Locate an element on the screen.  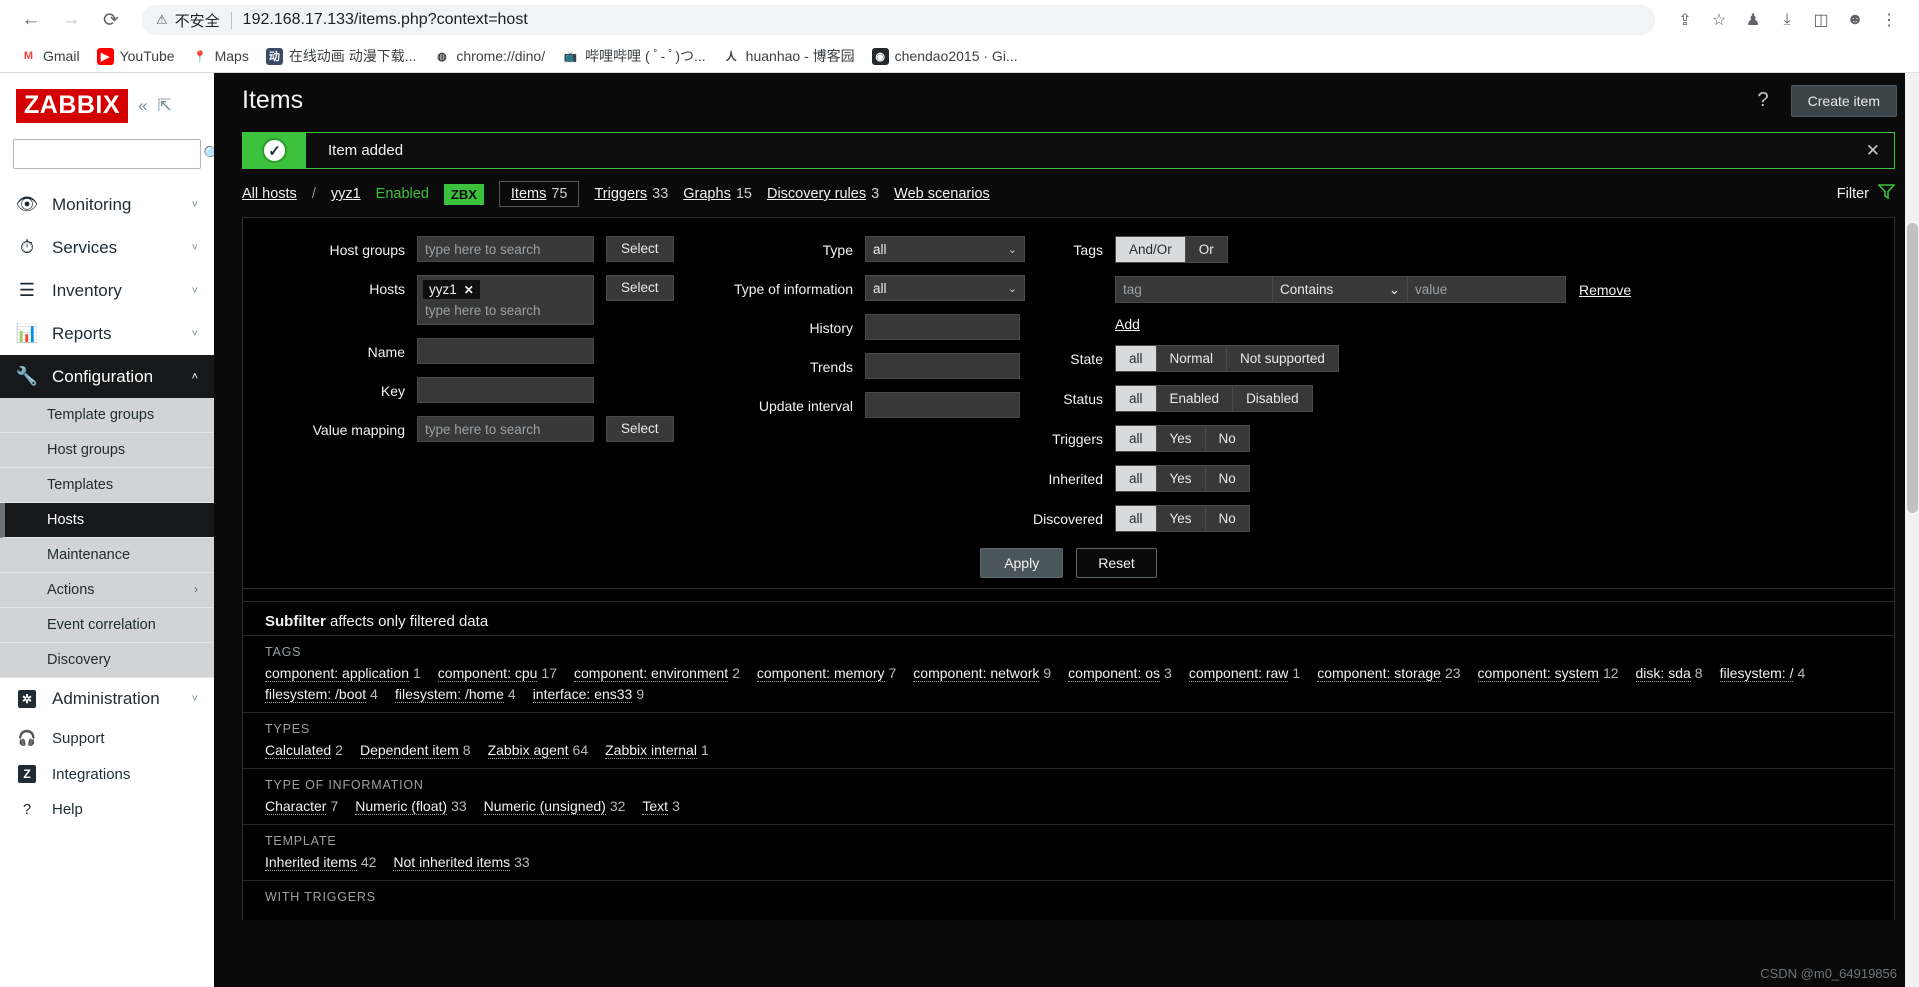
add-tag-button: Add is located at coordinates (1127, 324).